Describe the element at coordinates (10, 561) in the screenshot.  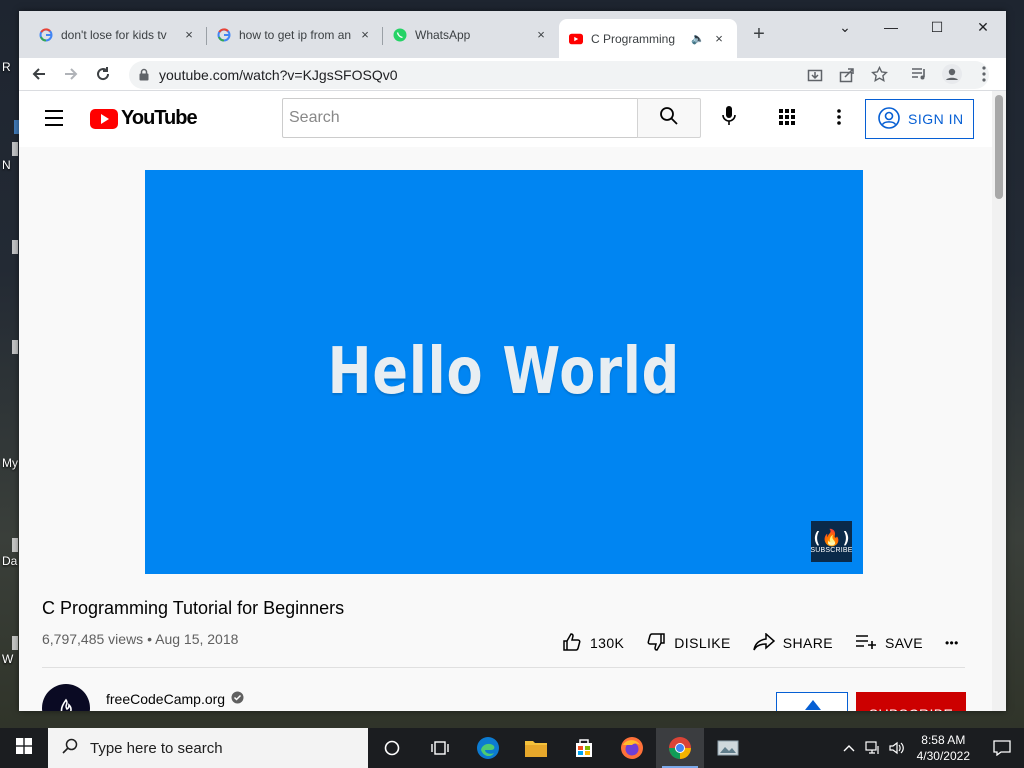
I see `desktop-label: Da` at that location.